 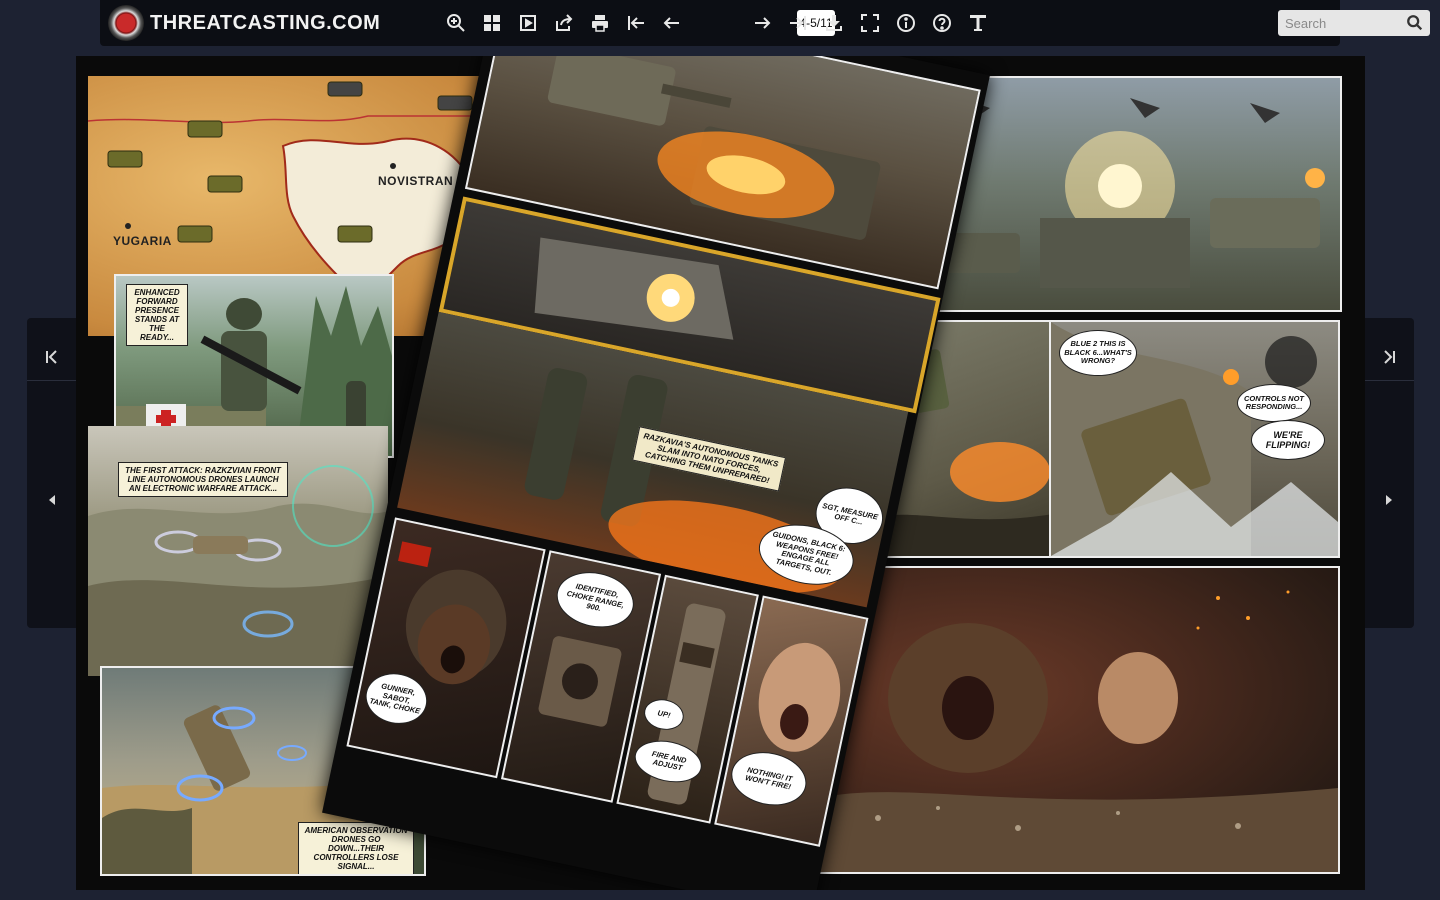 What do you see at coordinates (1078, 720) in the screenshot?
I see `screaming-crew-panel` at bounding box center [1078, 720].